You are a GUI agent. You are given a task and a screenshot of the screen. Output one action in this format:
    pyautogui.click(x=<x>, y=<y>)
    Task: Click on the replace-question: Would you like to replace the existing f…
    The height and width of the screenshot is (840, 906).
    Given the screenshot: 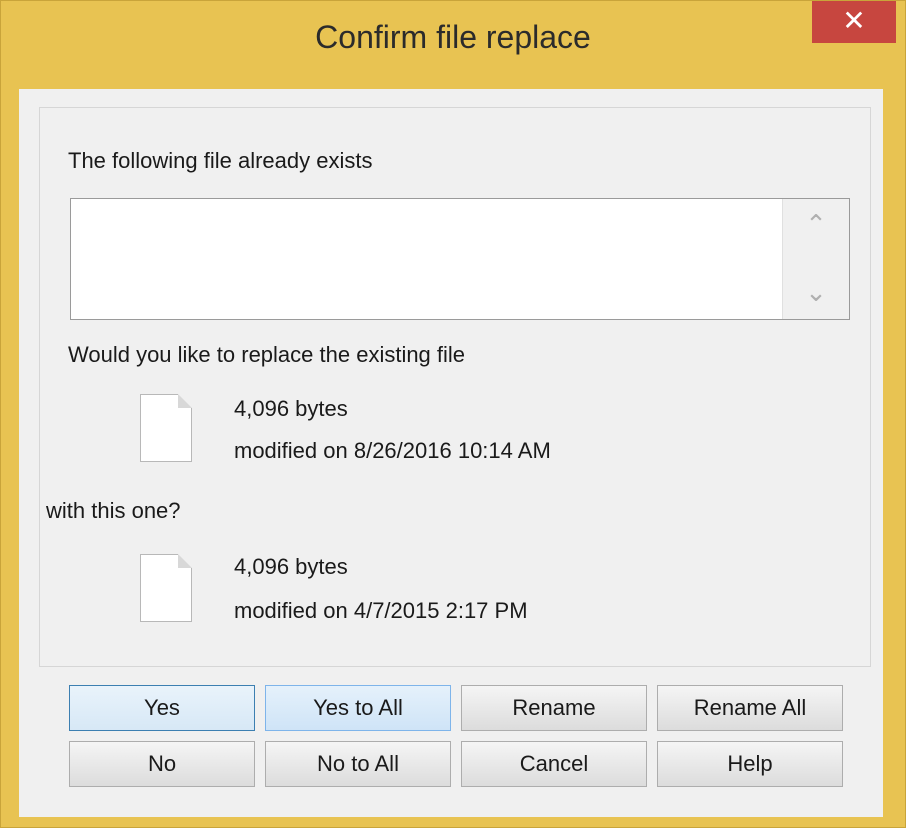 What is the action you would take?
    pyautogui.click(x=267, y=354)
    